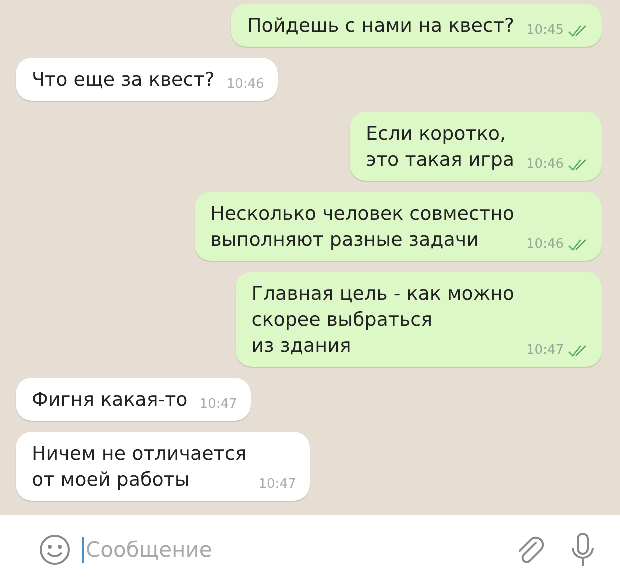 The image size is (620, 585). Describe the element at coordinates (139, 467) in the screenshot. I see `message-text: Ничем не отличается от моей работы` at that location.